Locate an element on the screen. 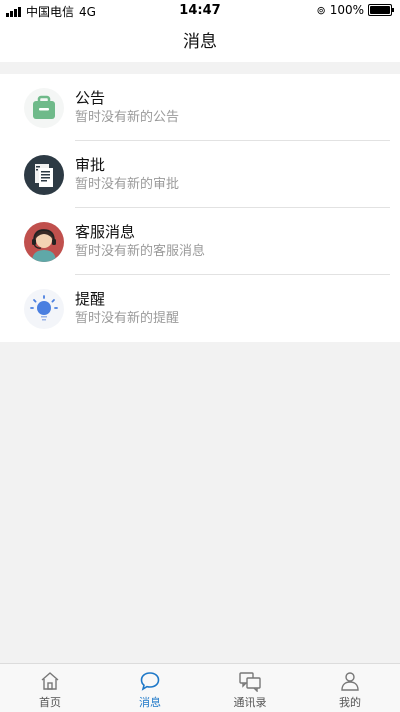  contacts-icon is located at coordinates (250, 681).